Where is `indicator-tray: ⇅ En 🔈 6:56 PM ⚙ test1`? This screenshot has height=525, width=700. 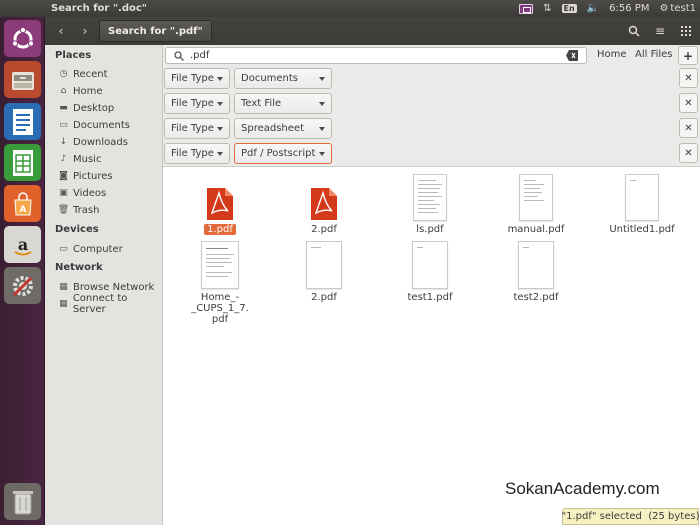
indicator-tray: ⇅ En 🔈 6:56 PM ⚙ test1 is located at coordinates (602, 8).